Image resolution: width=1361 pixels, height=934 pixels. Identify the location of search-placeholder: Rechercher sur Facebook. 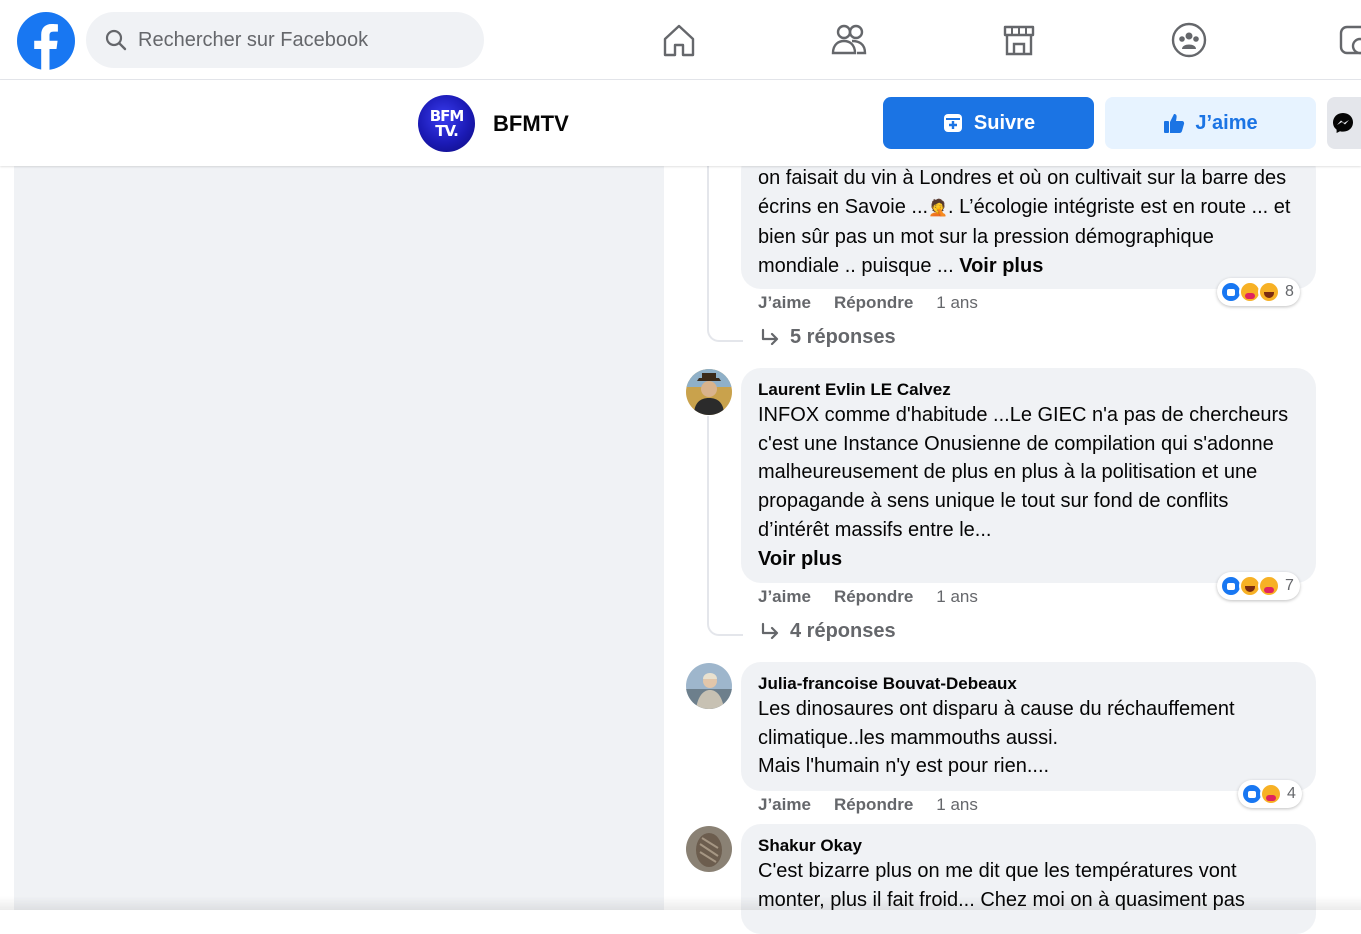
(253, 39).